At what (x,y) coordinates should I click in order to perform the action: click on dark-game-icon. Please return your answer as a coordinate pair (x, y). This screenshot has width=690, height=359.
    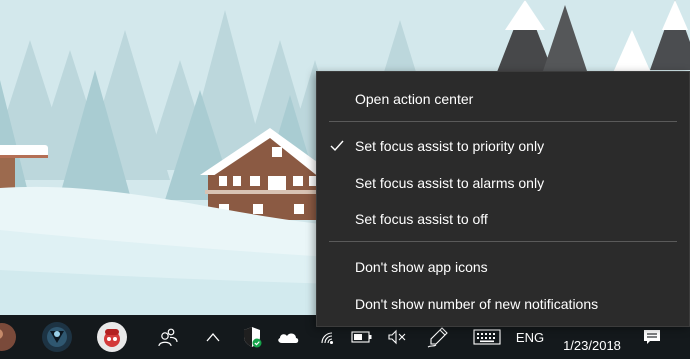
    Looking at the image, I should click on (57, 337).